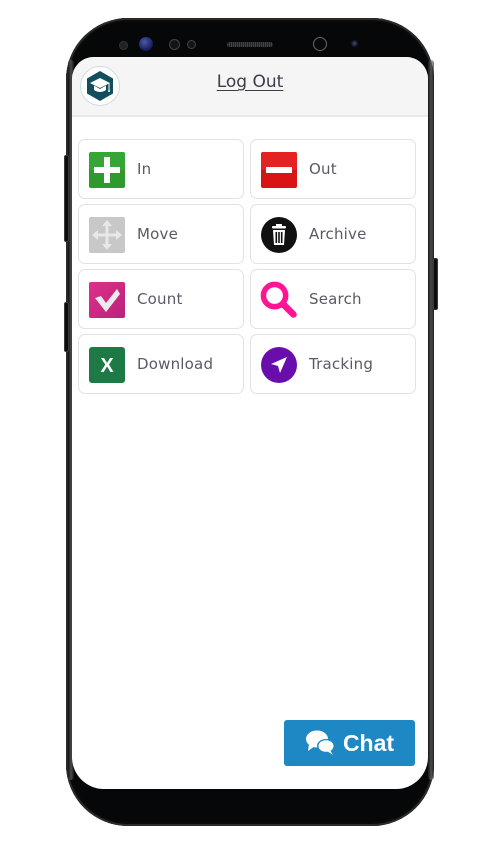 This screenshot has height=863, width=500. I want to click on tile-move: Move, so click(161, 234).